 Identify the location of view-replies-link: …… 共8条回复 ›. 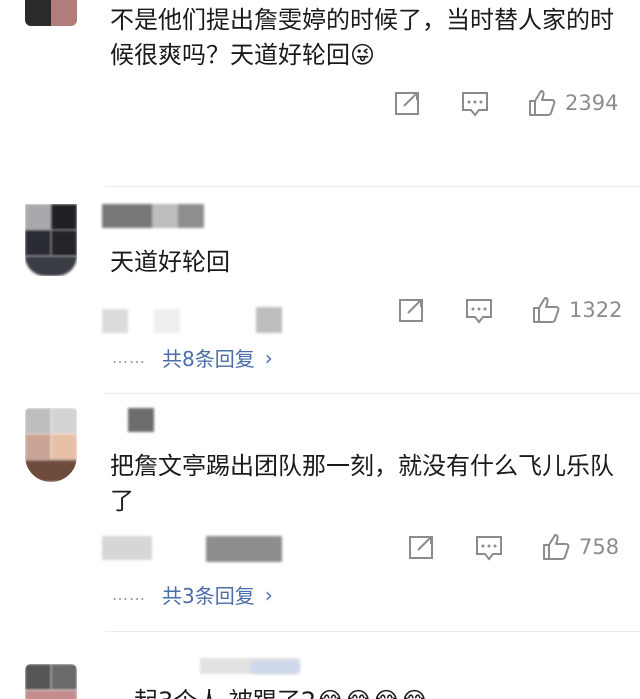
(192, 357).